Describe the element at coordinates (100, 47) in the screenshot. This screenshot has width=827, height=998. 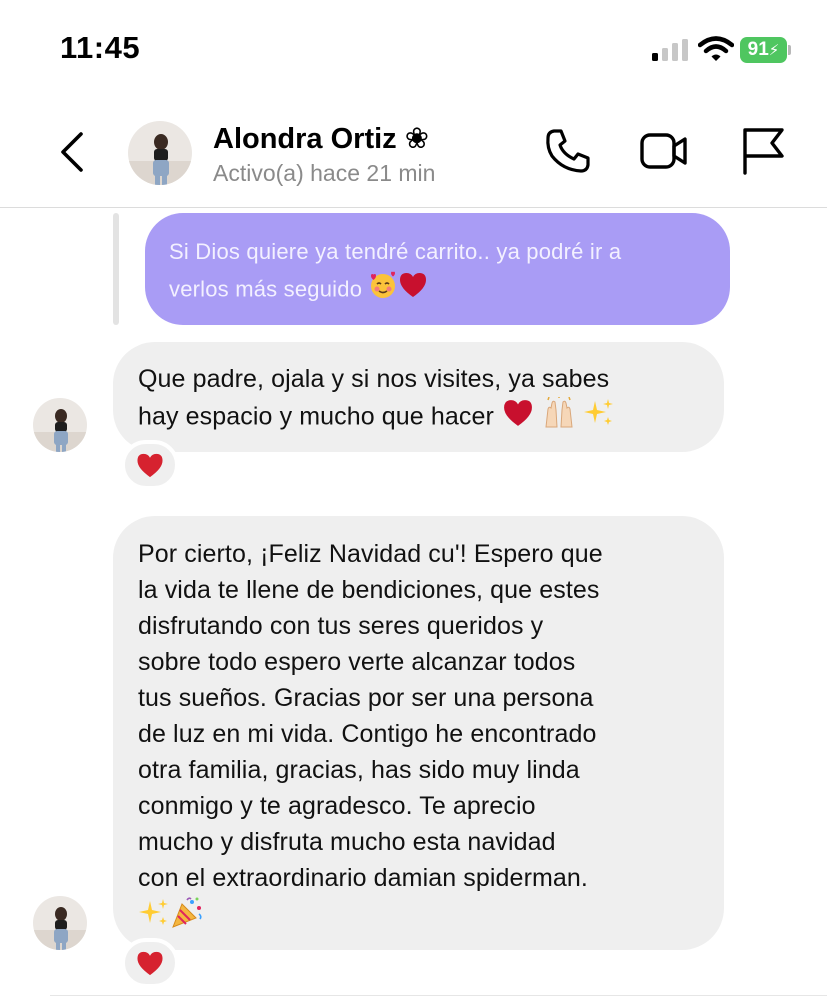
I see `status-time: 11:45` at that location.